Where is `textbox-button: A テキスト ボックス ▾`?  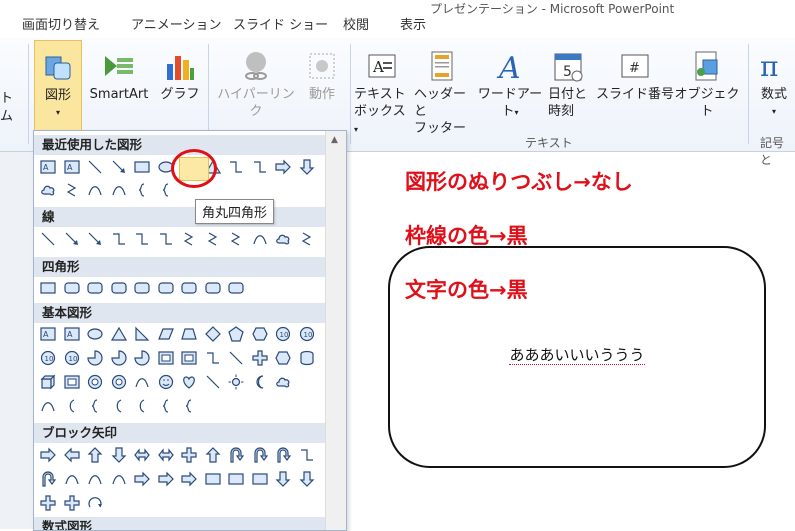 textbox-button: A テキスト ボックス ▾ is located at coordinates (382, 94).